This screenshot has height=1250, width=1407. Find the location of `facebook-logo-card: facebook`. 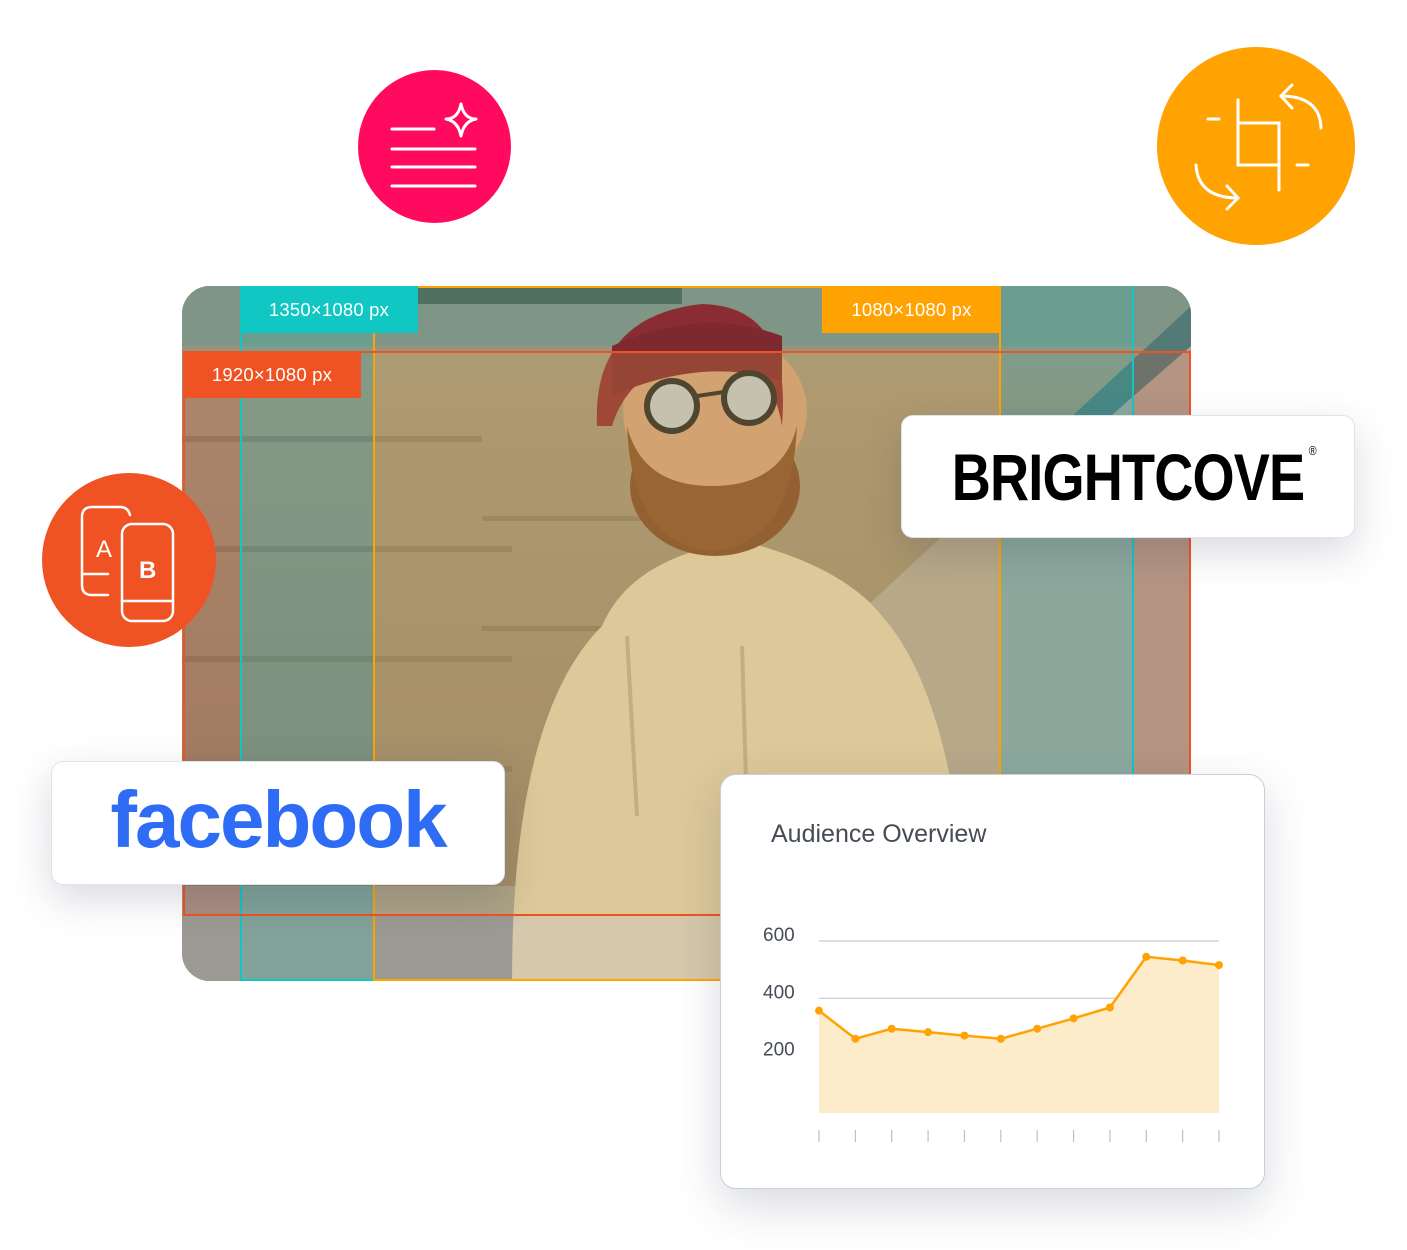

facebook-logo-card: facebook is located at coordinates (278, 823).